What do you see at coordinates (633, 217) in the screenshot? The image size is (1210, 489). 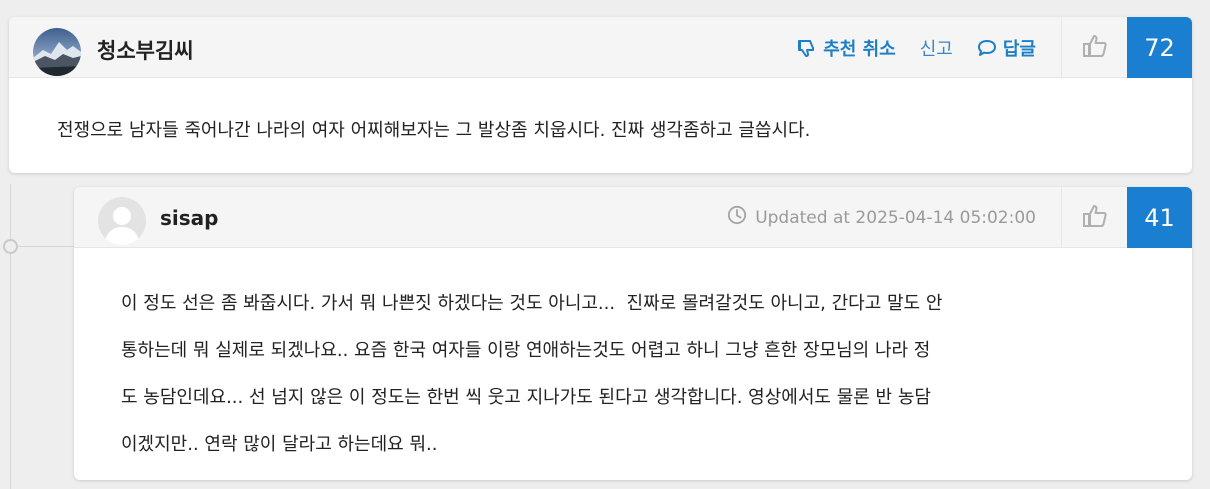 I see `comment-header: sisap Updated at 2025-04-14 05:02:00 41` at bounding box center [633, 217].